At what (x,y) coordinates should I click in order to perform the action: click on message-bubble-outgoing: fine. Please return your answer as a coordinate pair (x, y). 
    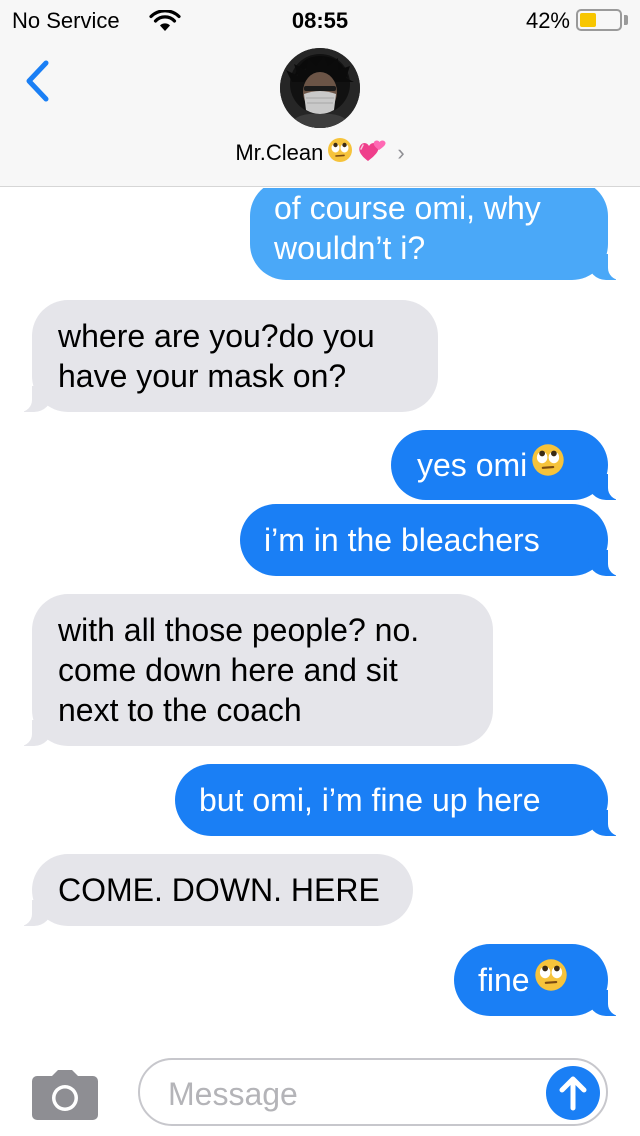
    Looking at the image, I should click on (542, 980).